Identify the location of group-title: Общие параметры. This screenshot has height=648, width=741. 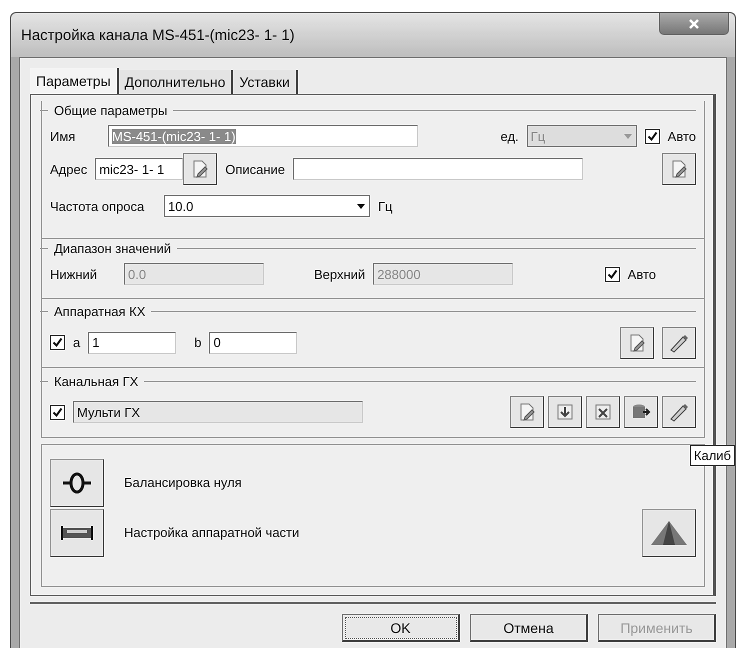
(111, 110).